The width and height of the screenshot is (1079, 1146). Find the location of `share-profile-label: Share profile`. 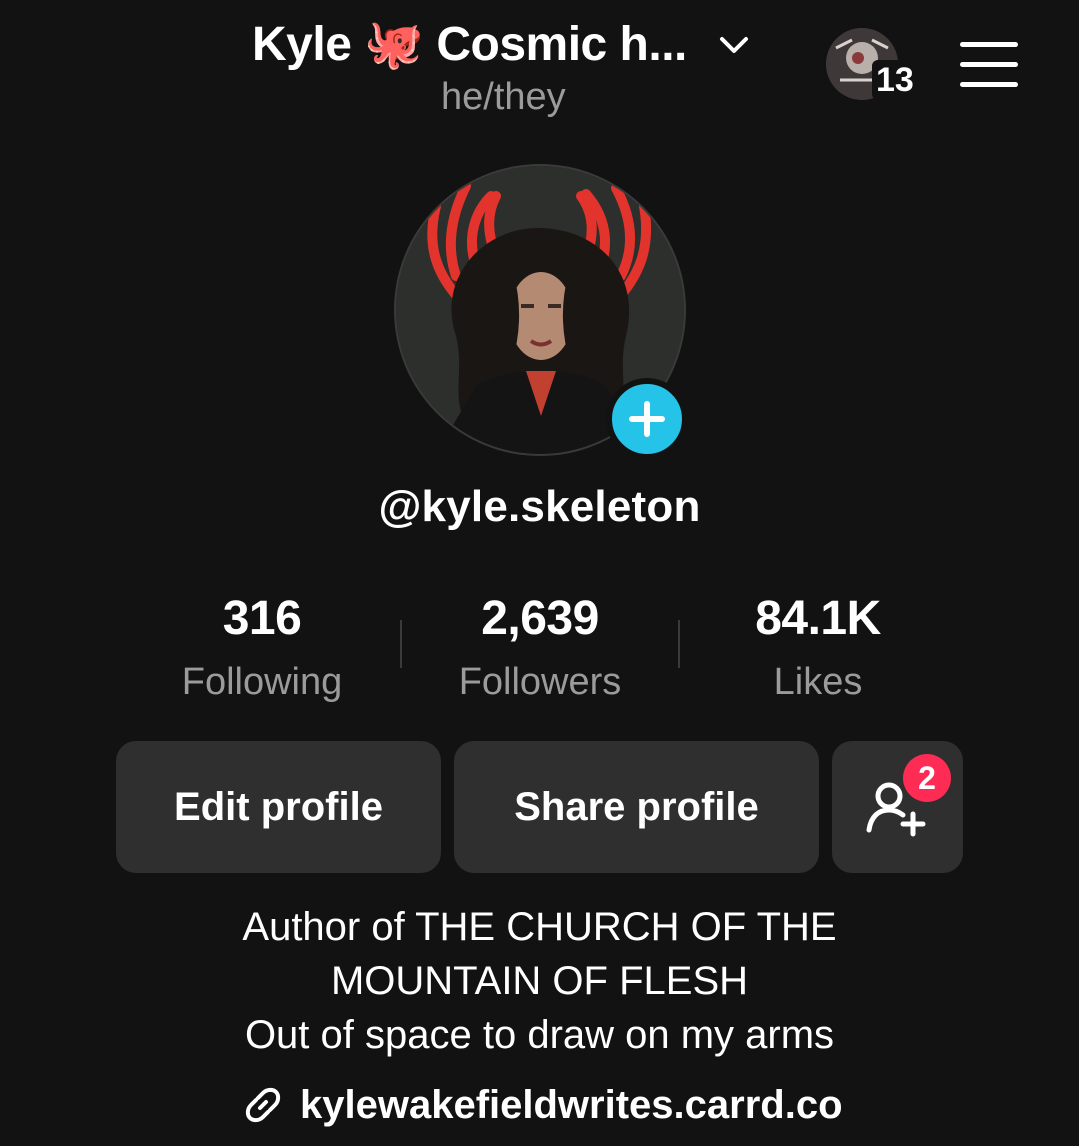

share-profile-label: Share profile is located at coordinates (636, 806).